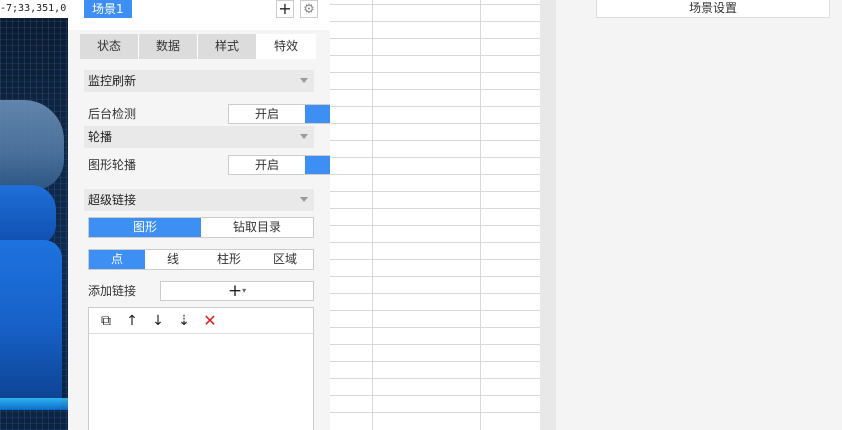 The height and width of the screenshot is (430, 842). I want to click on dropdown-arrow-icon: ▾, so click(244, 290).